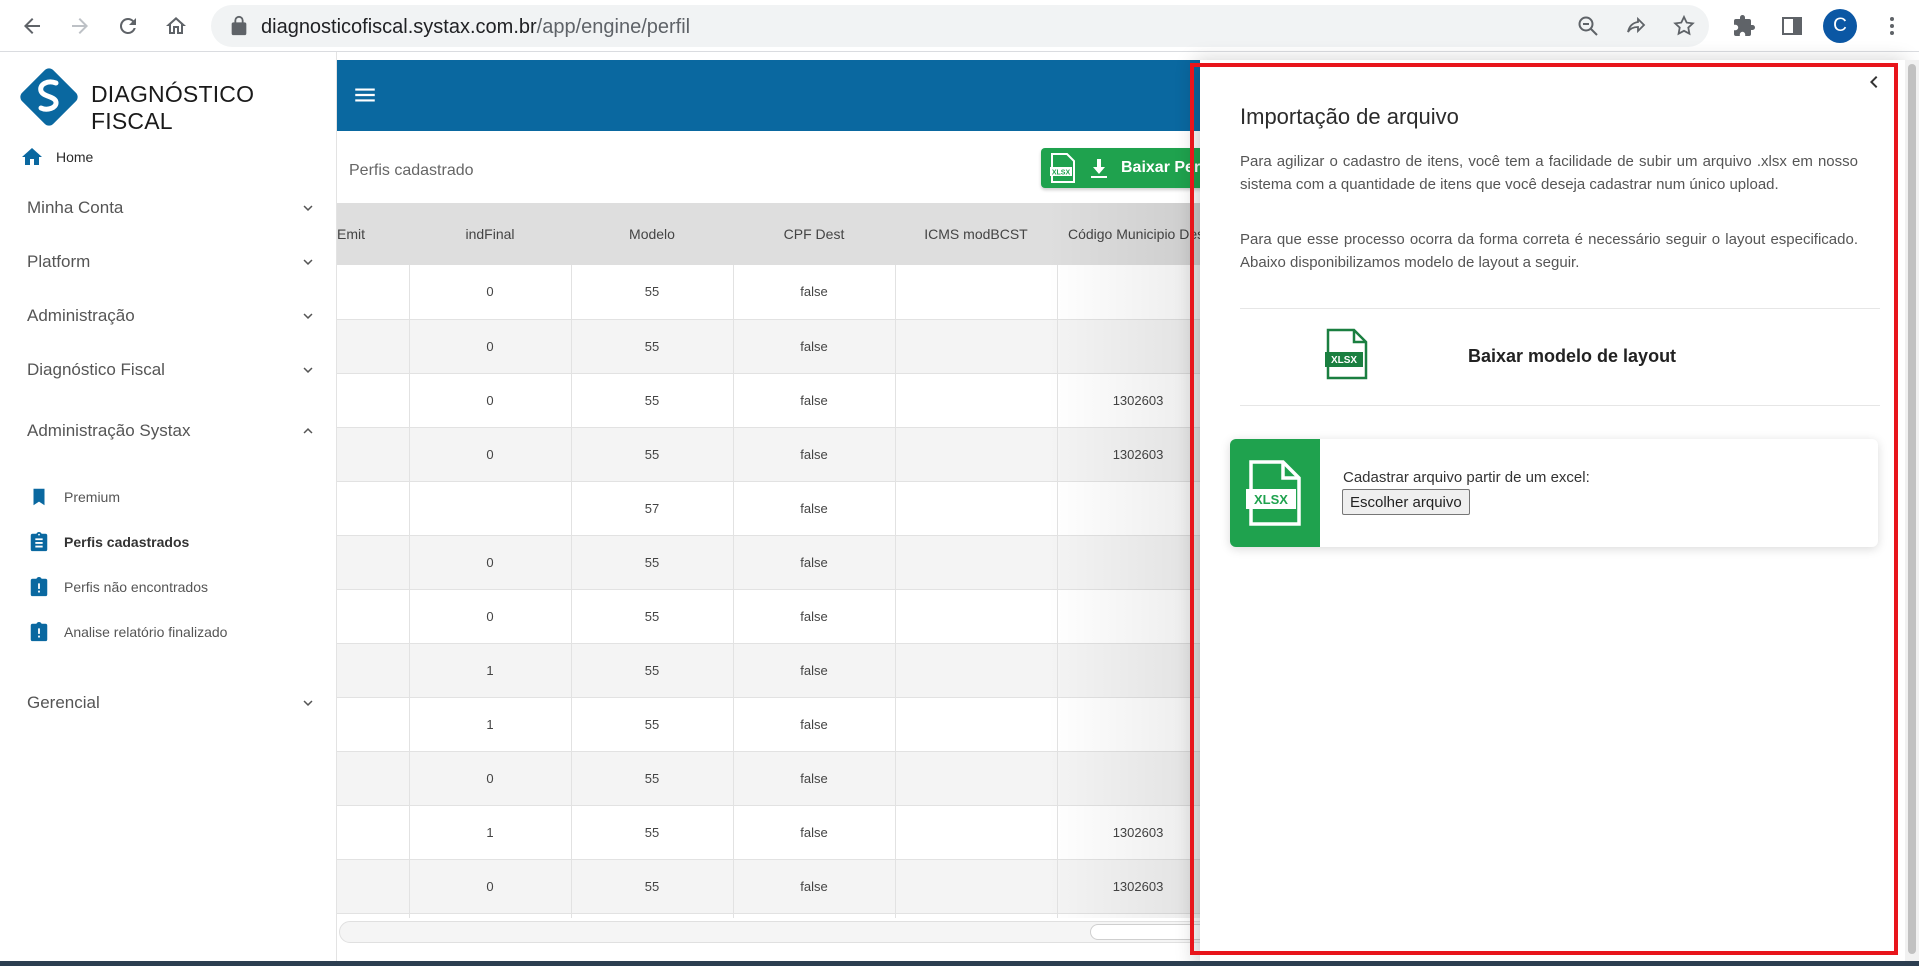 The height and width of the screenshot is (966, 1919). I want to click on sidebar-item-perfis-nao-encontrados: Perfis não encontrados, so click(118, 587).